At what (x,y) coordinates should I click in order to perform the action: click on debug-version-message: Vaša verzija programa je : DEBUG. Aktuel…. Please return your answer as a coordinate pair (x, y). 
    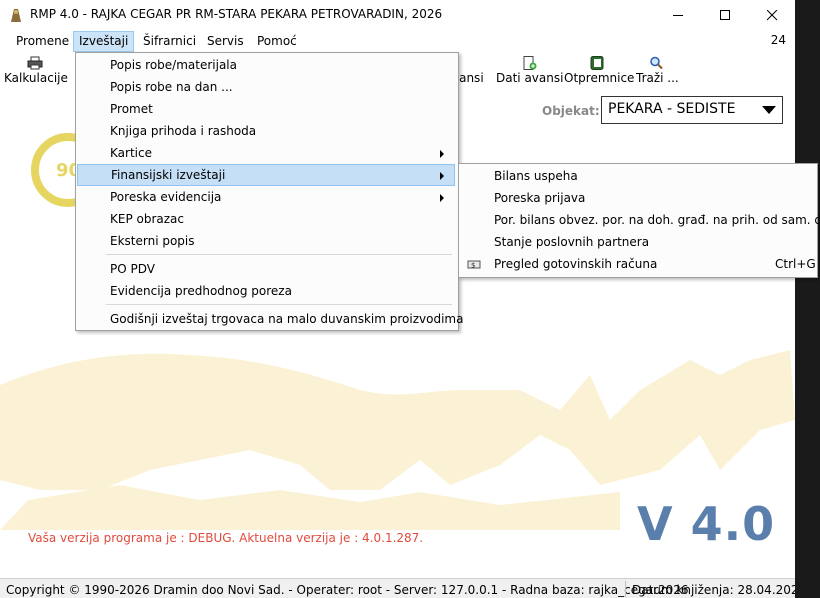
    Looking at the image, I should click on (226, 538).